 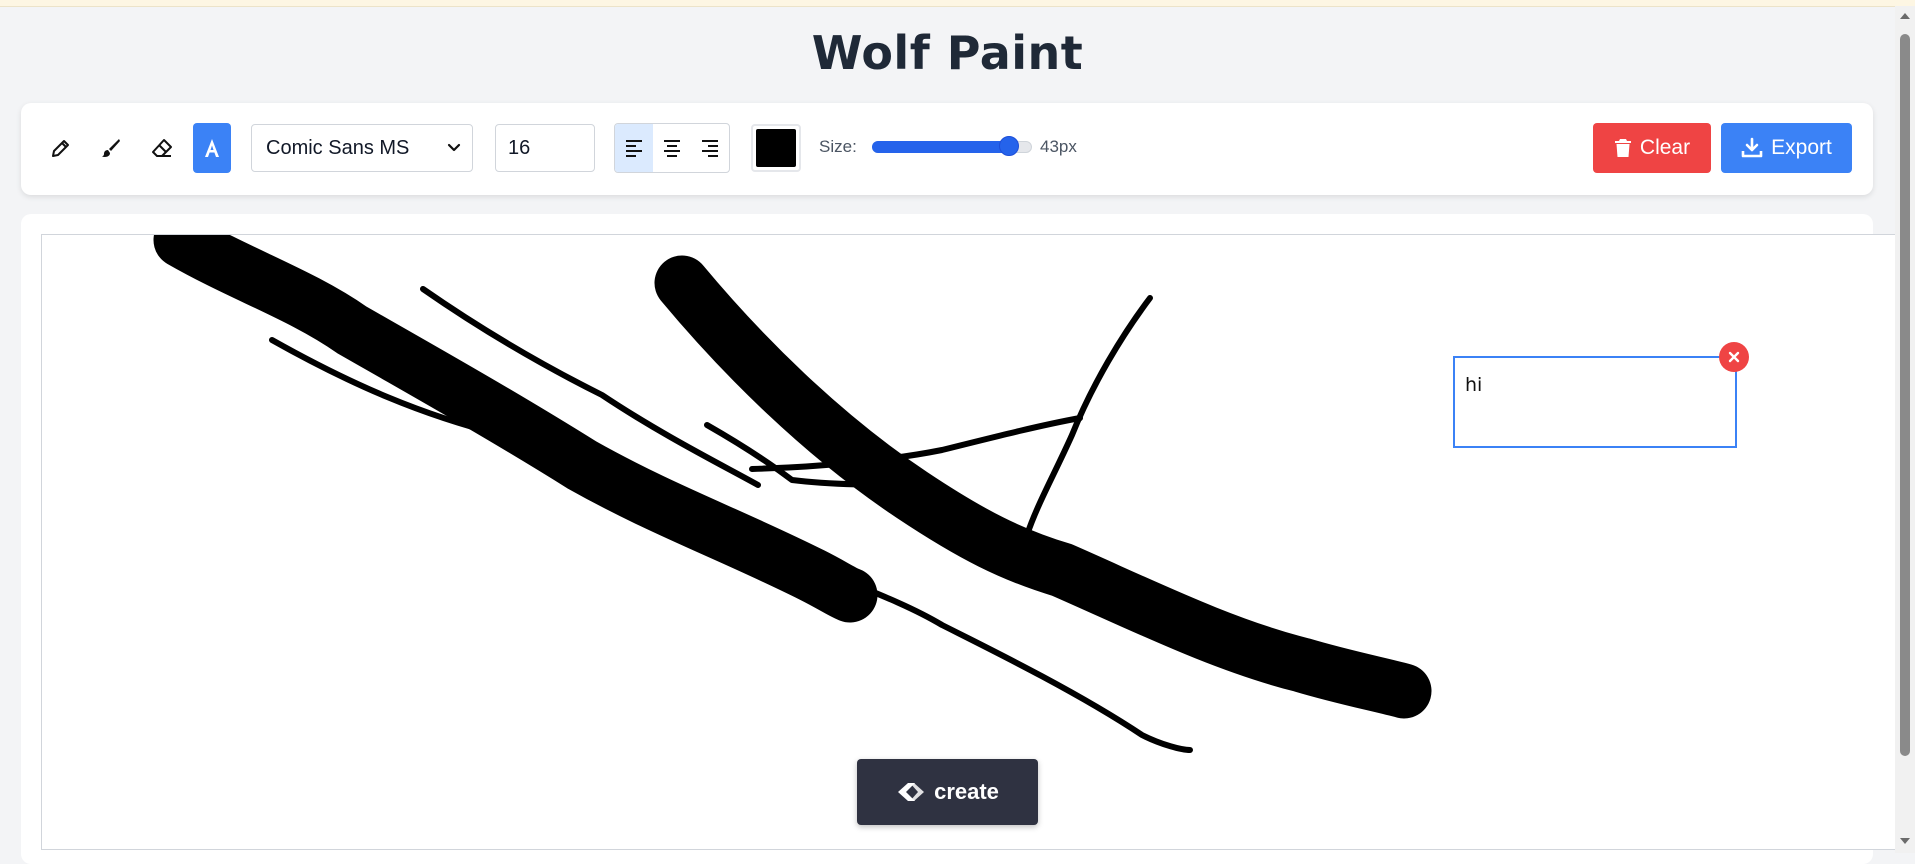 I want to click on brush-icon, so click(x=111, y=148).